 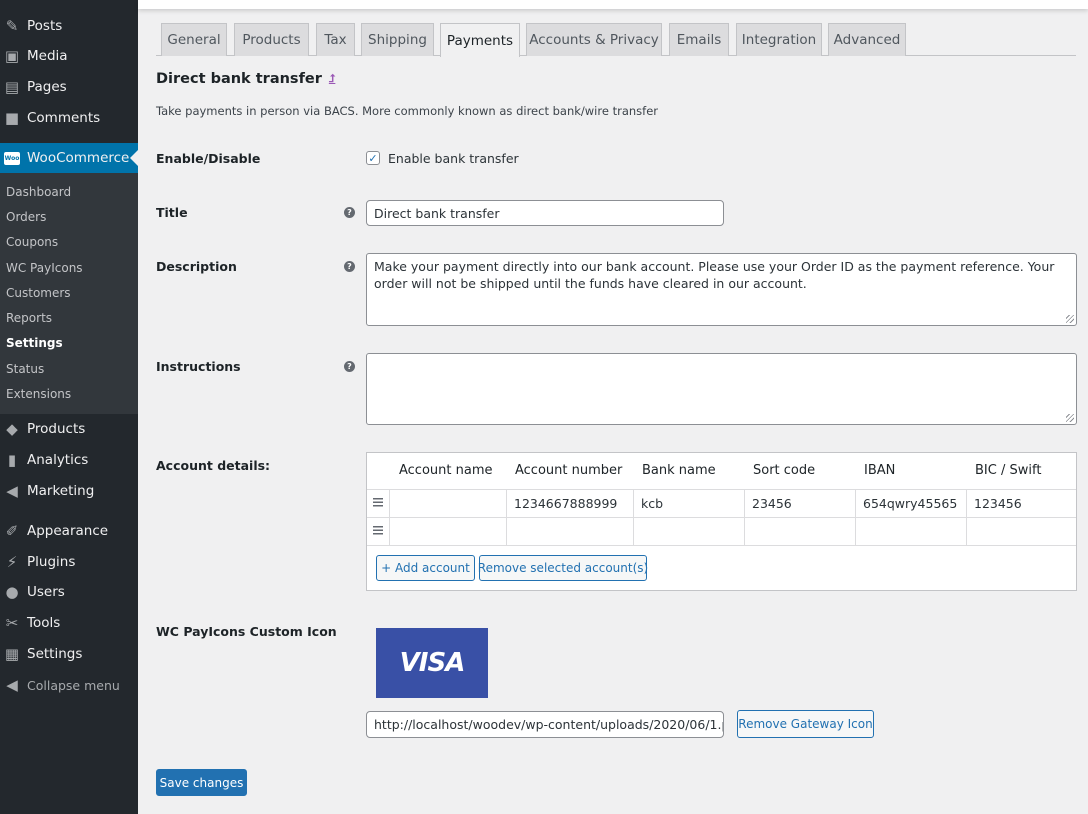 What do you see at coordinates (34, 343) in the screenshot?
I see `submenu-settings: Settings` at bounding box center [34, 343].